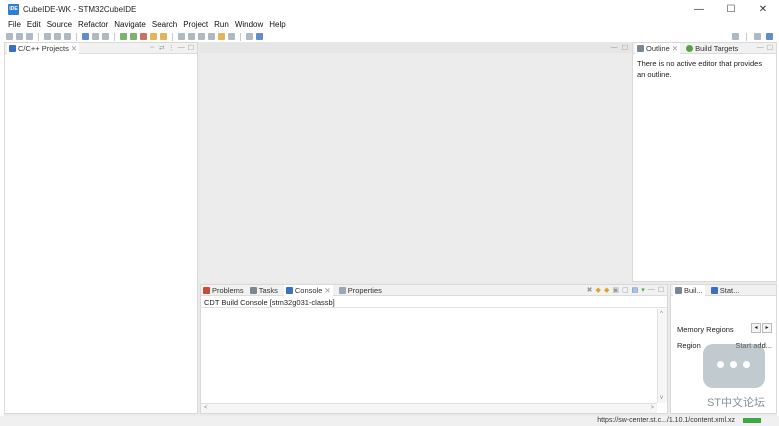 This screenshot has height=426, width=779. Describe the element at coordinates (130, 24) in the screenshot. I see `menu-navigate: Navigate` at that location.